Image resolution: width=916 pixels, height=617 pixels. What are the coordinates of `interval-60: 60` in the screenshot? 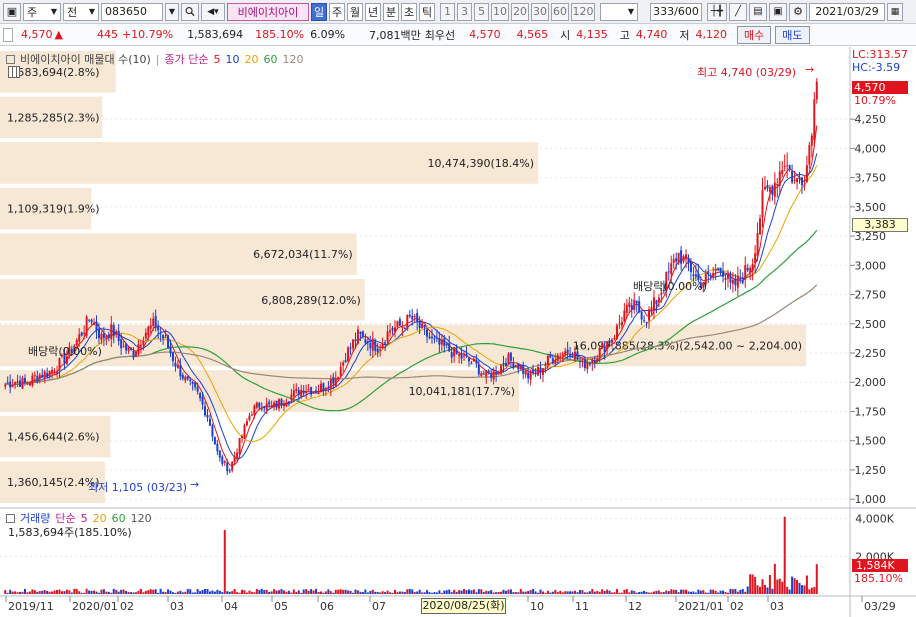 It's located at (560, 11).